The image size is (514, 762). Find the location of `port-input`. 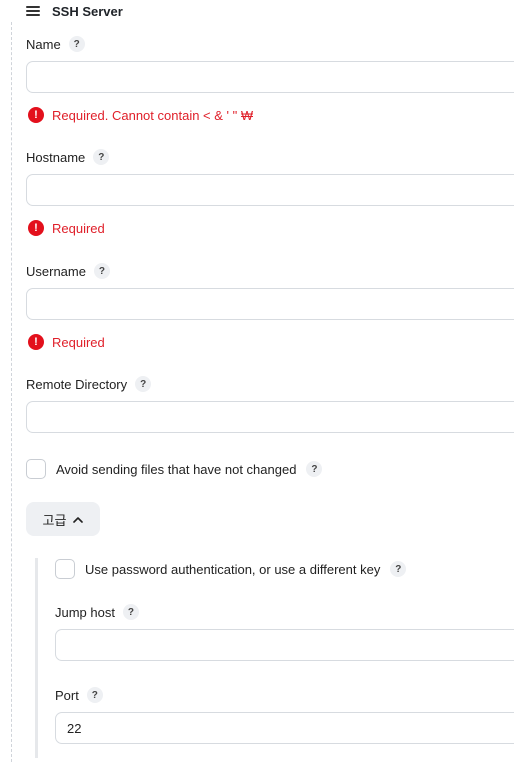

port-input is located at coordinates (284, 728).